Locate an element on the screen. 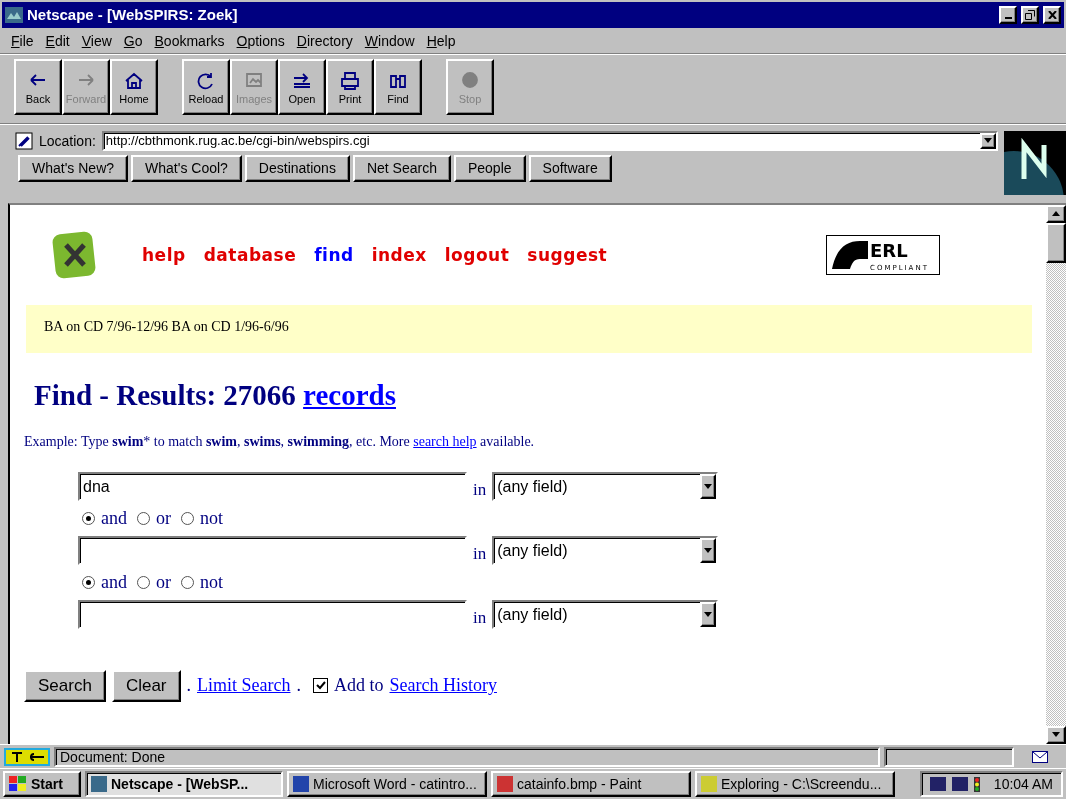 This screenshot has width=1066, height=799. toolbar-button: Home is located at coordinates (134, 87).